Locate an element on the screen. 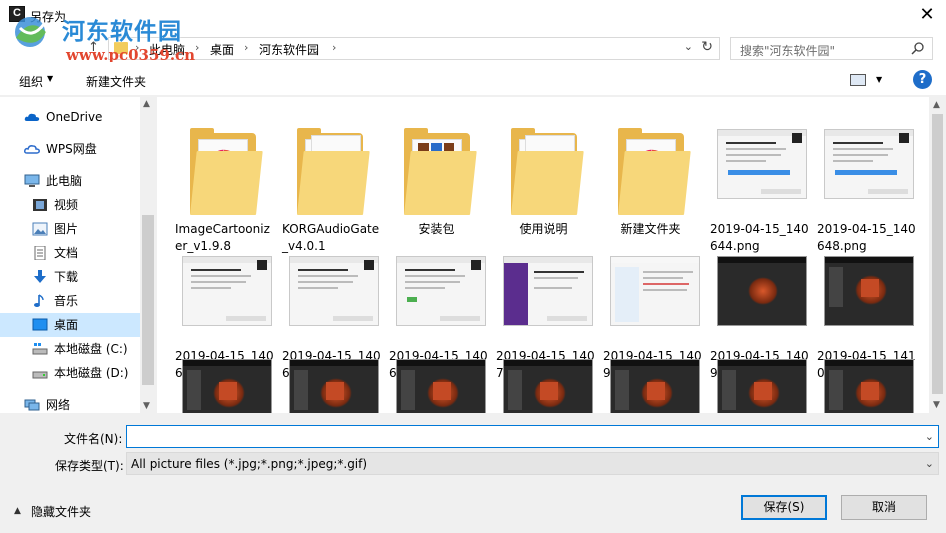  breadcrumb-desktop: 桌面 is located at coordinates (222, 49).